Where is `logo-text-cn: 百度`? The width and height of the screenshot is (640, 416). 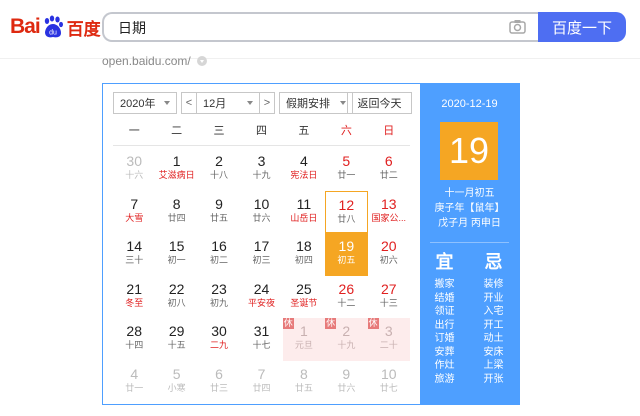 logo-text-cn: 百度 is located at coordinates (83, 29).